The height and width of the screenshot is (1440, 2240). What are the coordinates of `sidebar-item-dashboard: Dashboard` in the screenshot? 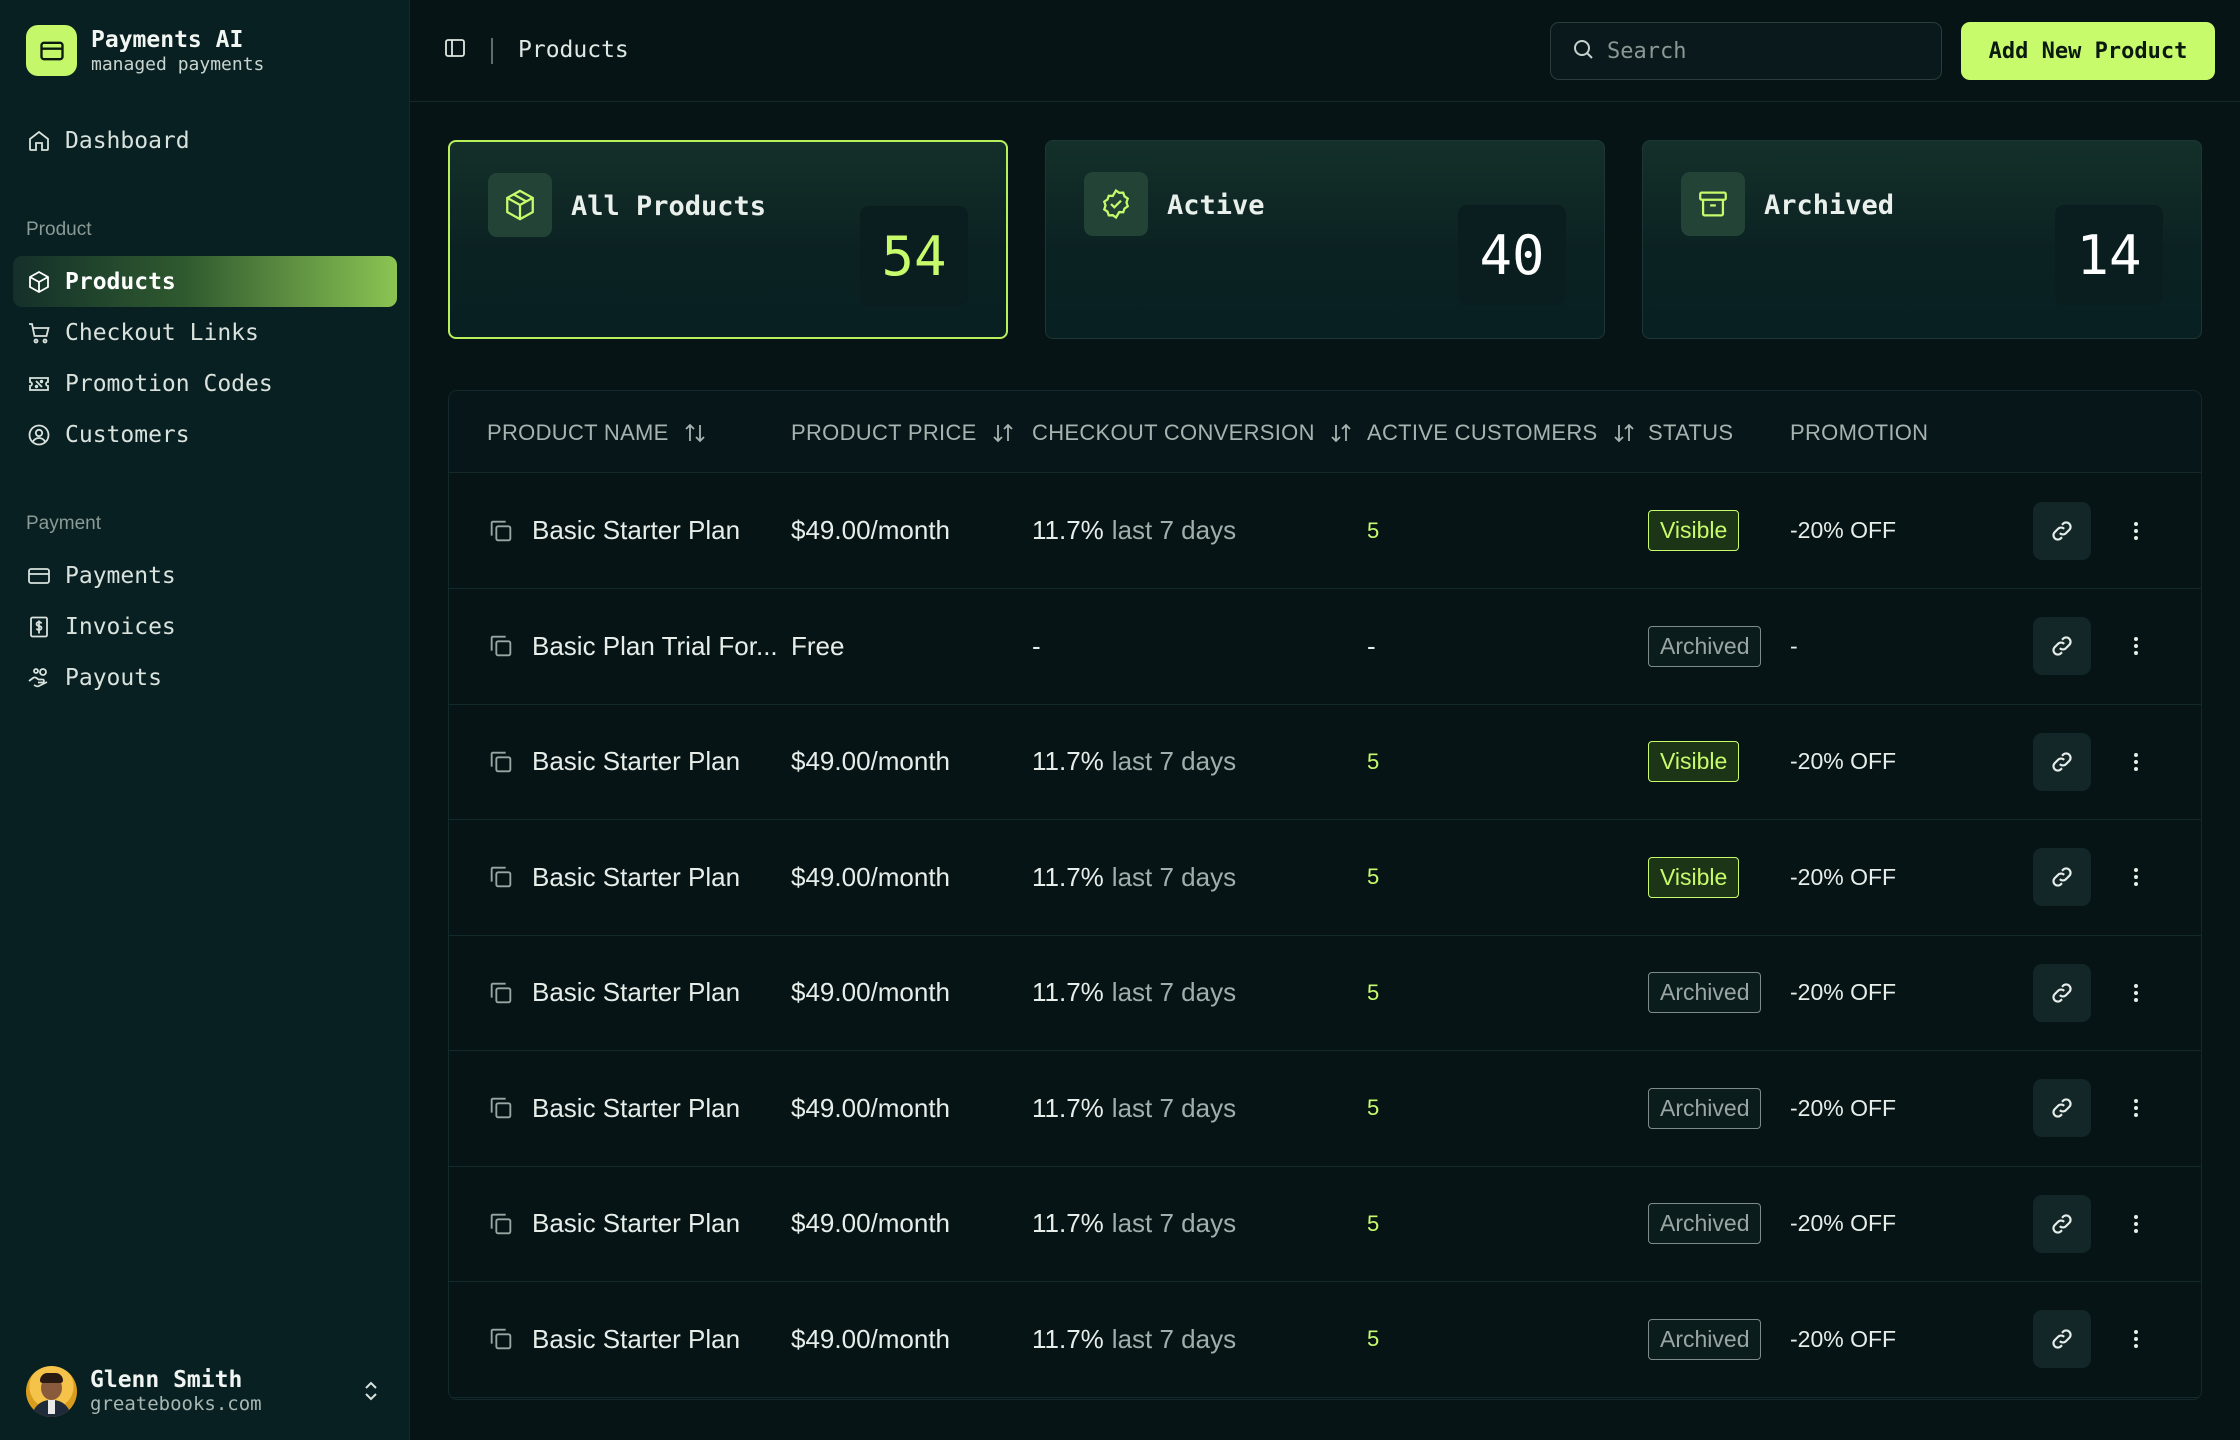 It's located at (205, 140).